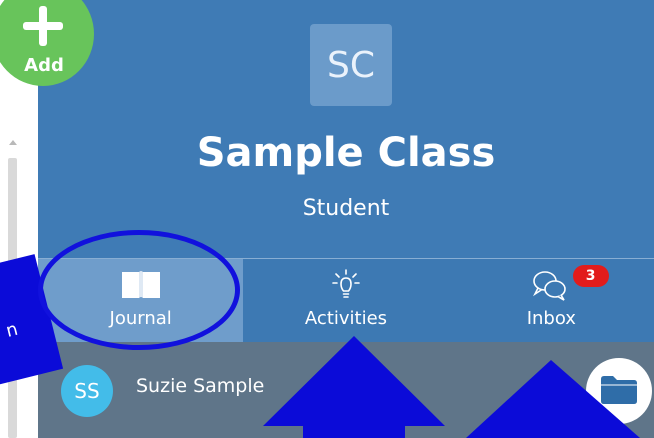 The width and height of the screenshot is (654, 438). What do you see at coordinates (354, 387) in the screenshot?
I see `annotation-arrow-activities` at bounding box center [354, 387].